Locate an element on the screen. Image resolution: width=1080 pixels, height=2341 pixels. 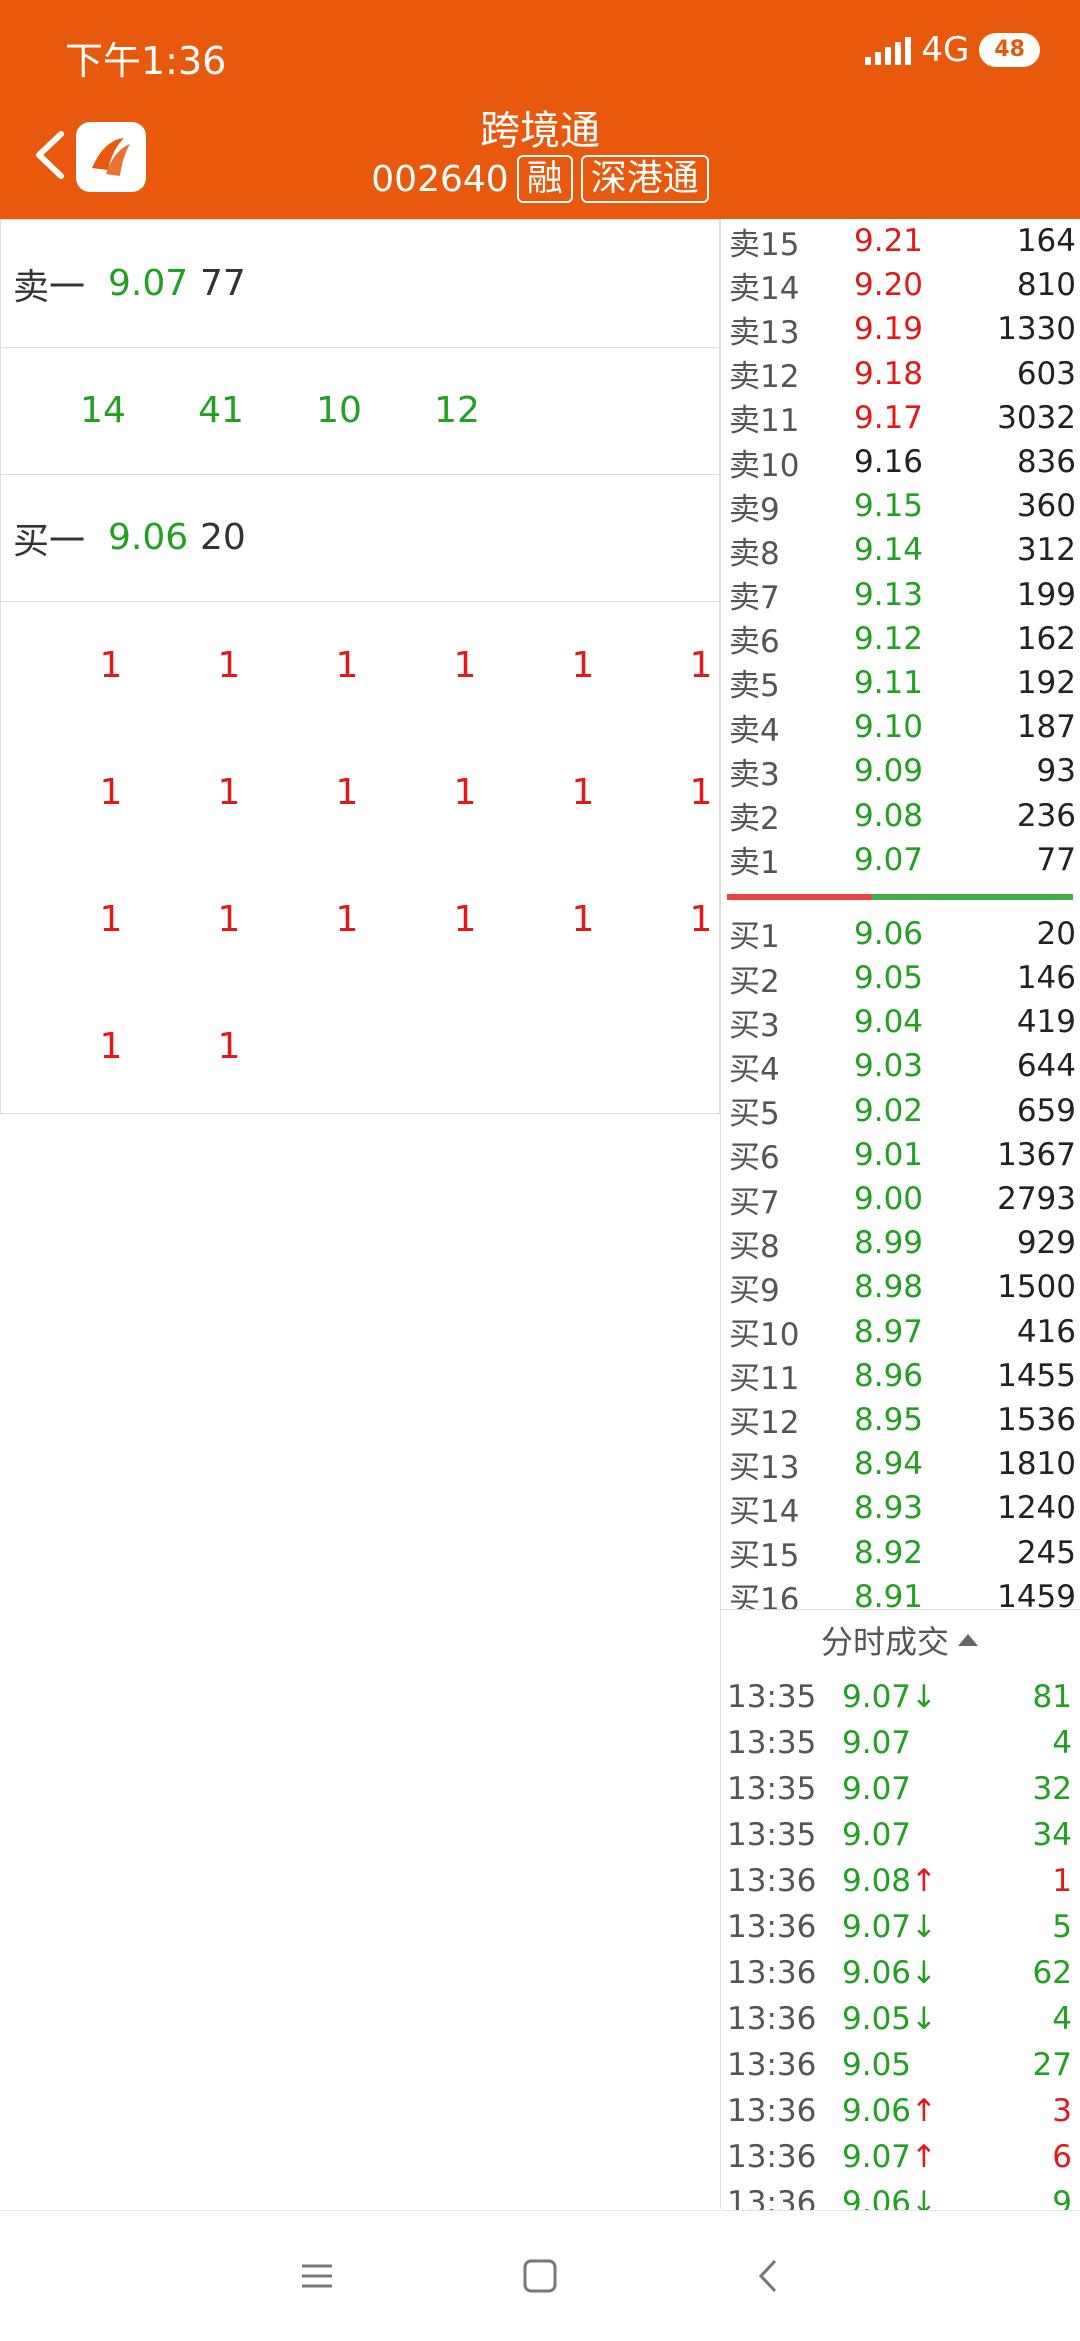
ask-level-row: 卖9 9.15 360 is located at coordinates (900, 506).